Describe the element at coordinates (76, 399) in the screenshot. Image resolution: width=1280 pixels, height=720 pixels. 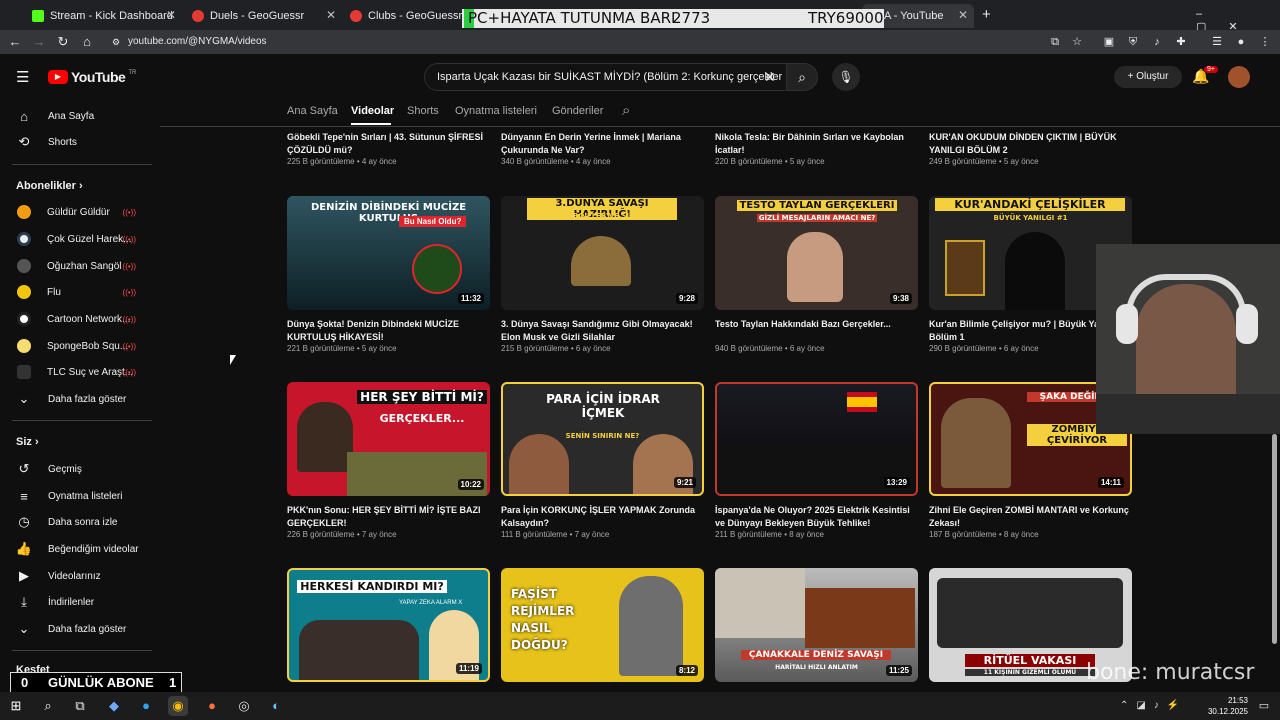
I see `sidebar-show-more: ⌄ Daha fazla göster` at that location.